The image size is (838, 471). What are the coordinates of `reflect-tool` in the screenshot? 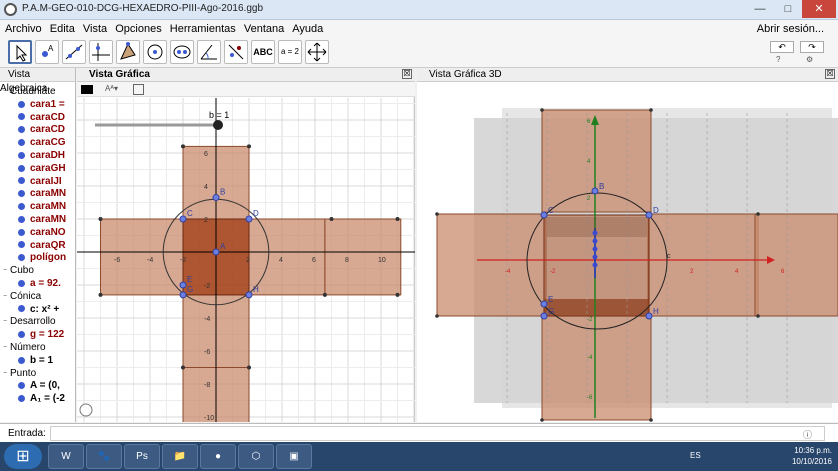 It's located at (236, 52).